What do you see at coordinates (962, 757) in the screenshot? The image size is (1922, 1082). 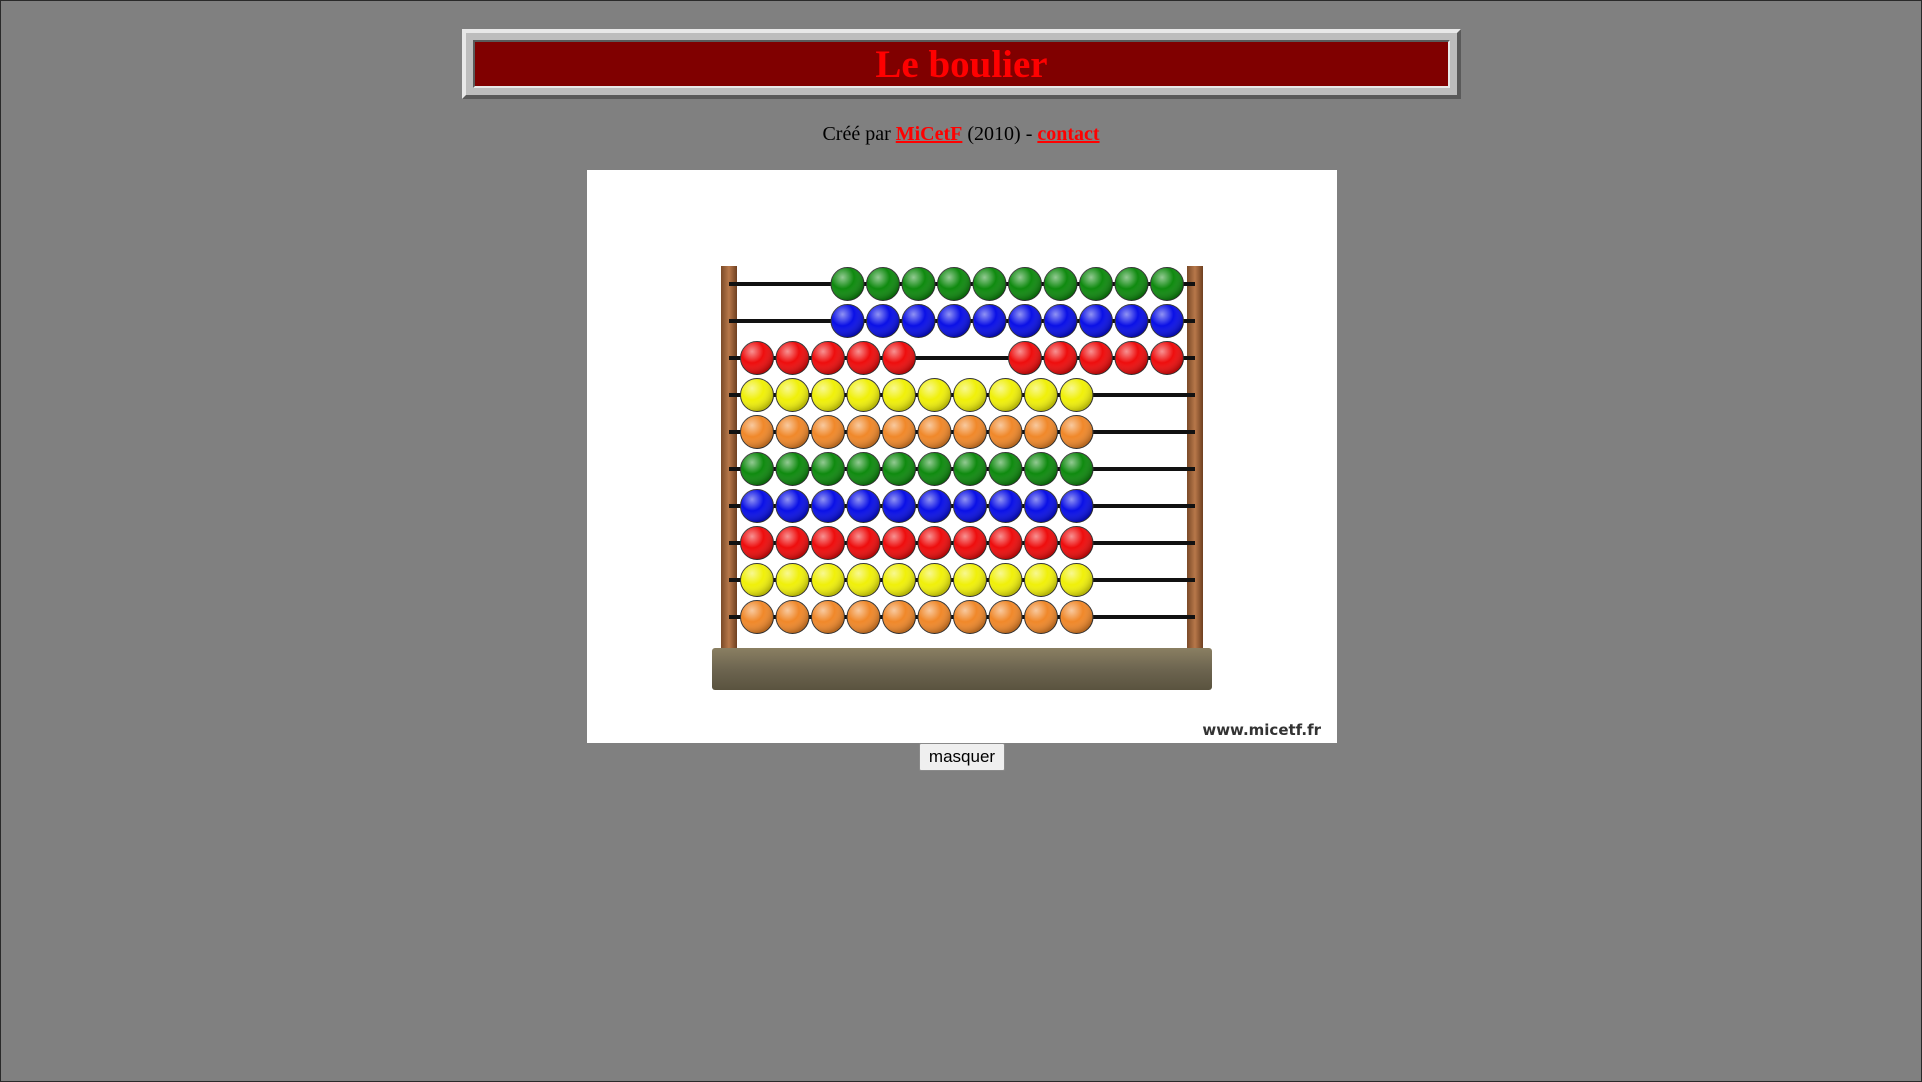 I see `hide-button: masquer` at bounding box center [962, 757].